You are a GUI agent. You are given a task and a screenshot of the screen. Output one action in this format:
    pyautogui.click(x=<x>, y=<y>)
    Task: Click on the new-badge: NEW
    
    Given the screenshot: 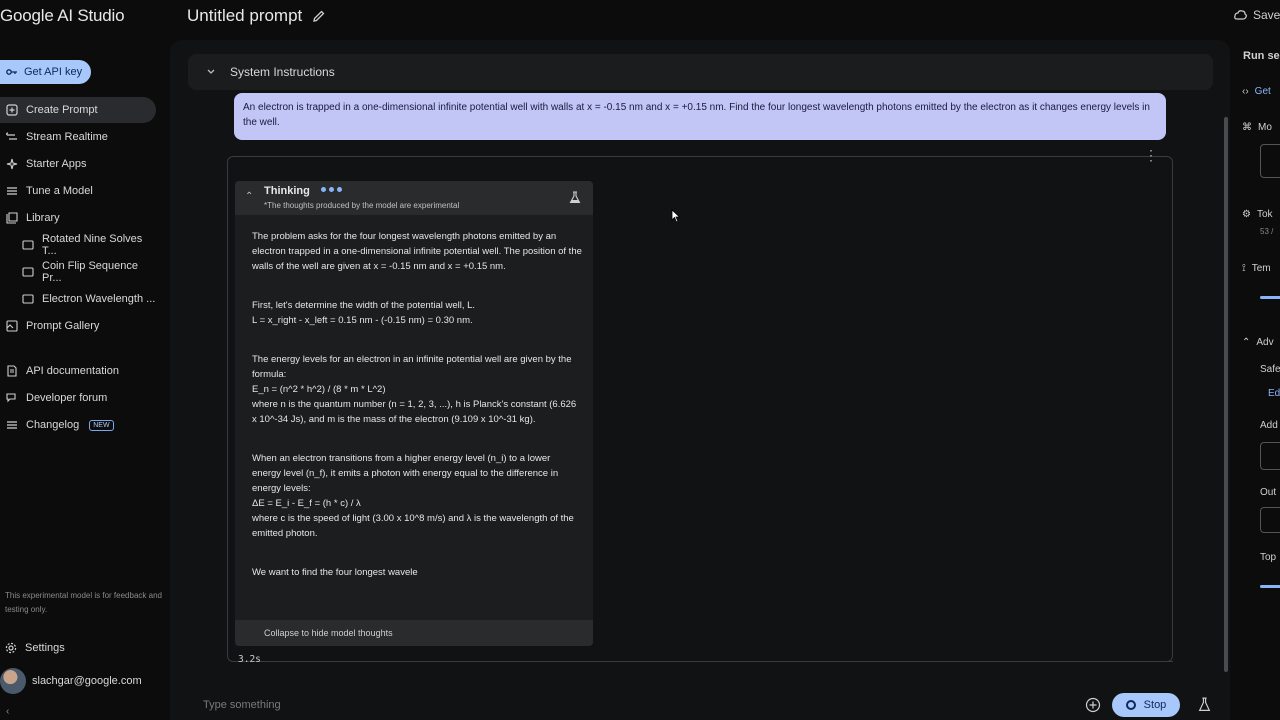 What is the action you would take?
    pyautogui.click(x=101, y=425)
    